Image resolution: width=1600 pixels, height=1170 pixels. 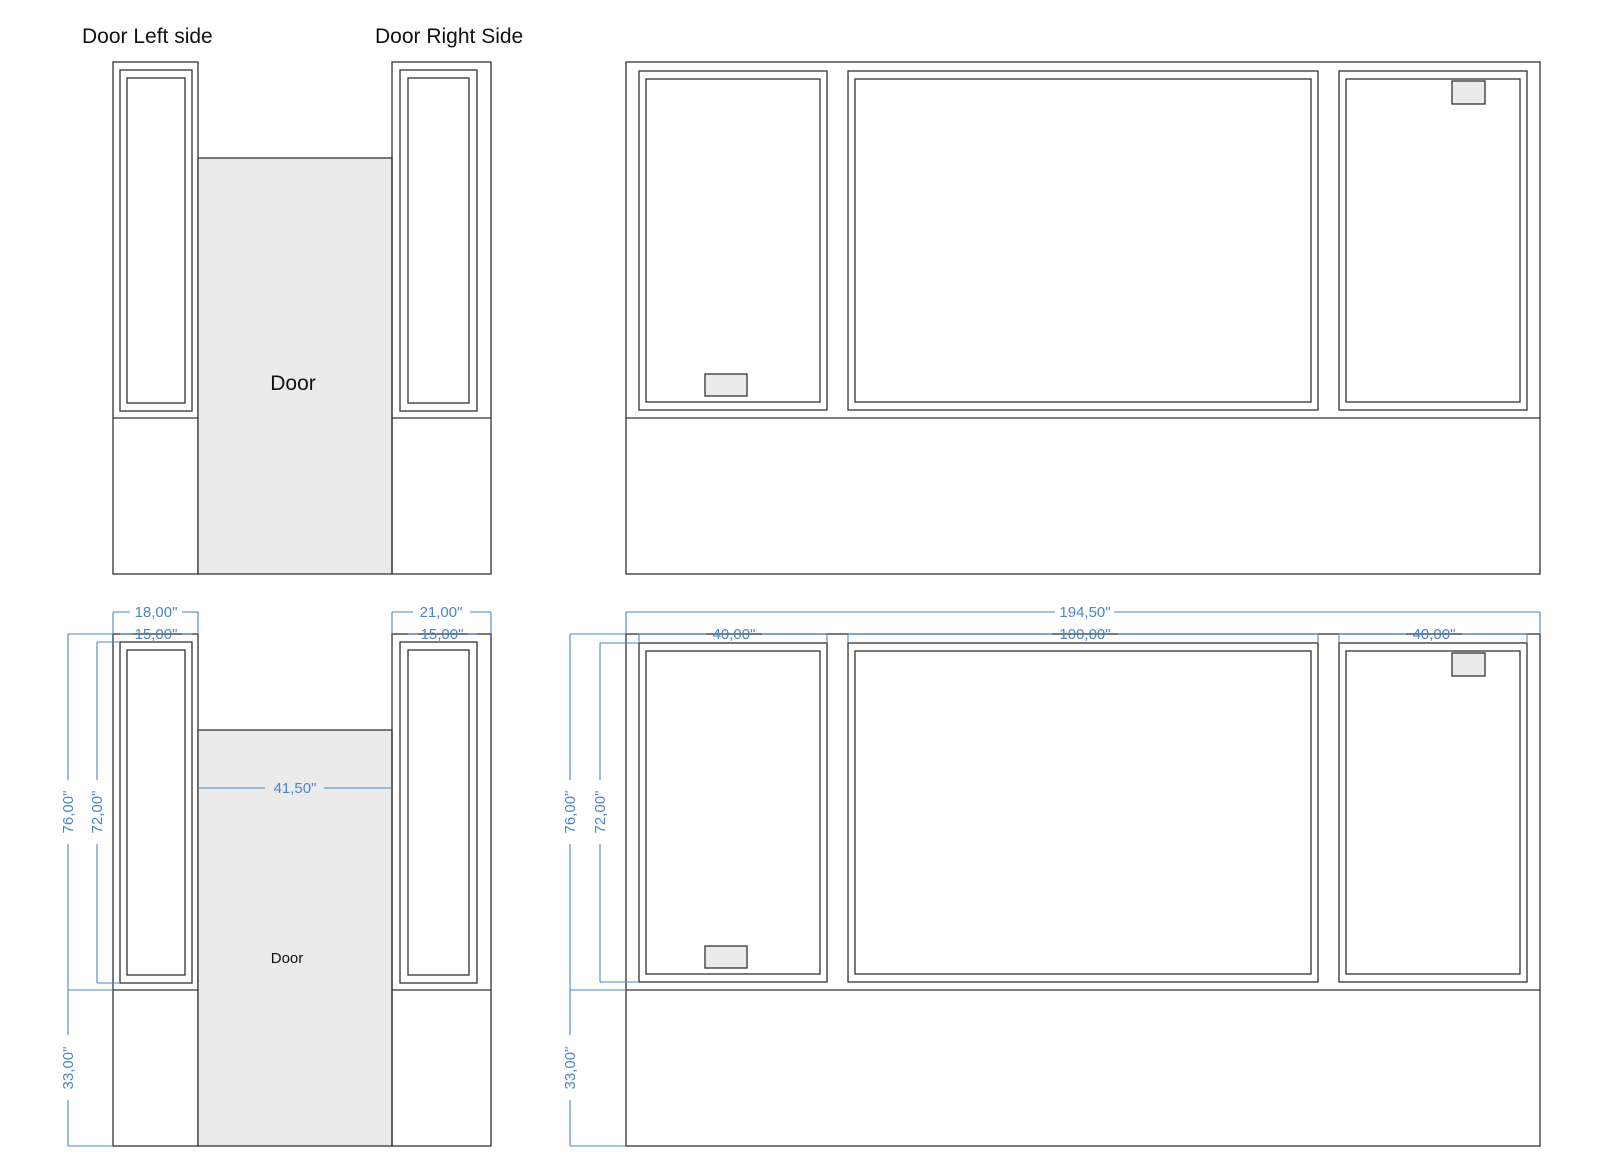 I want to click on dim-text-window-right-width: 40,00", so click(x=1434, y=634).